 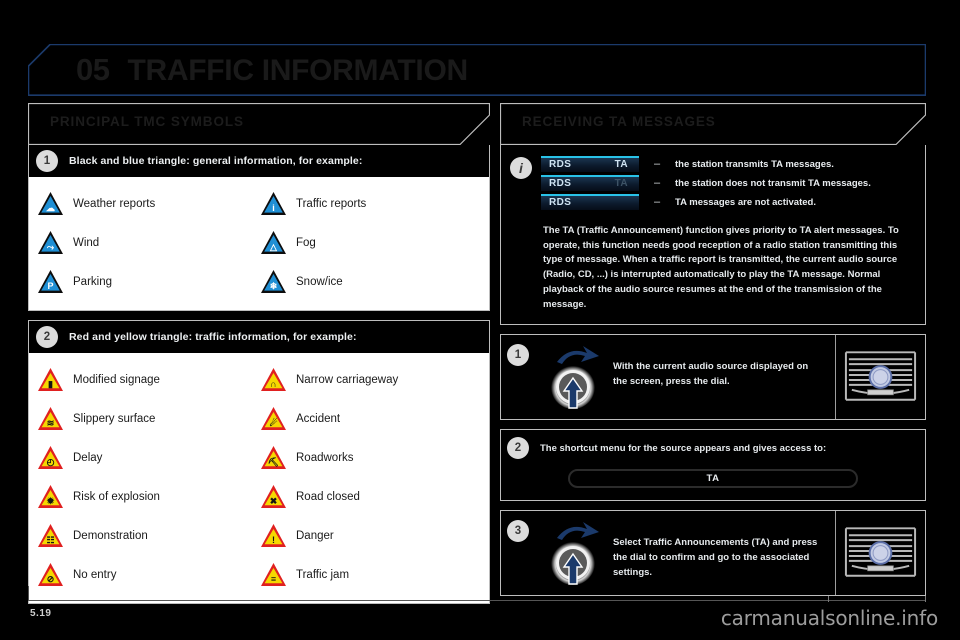 What do you see at coordinates (828, 599) in the screenshot?
I see `footer-tick-left` at bounding box center [828, 599].